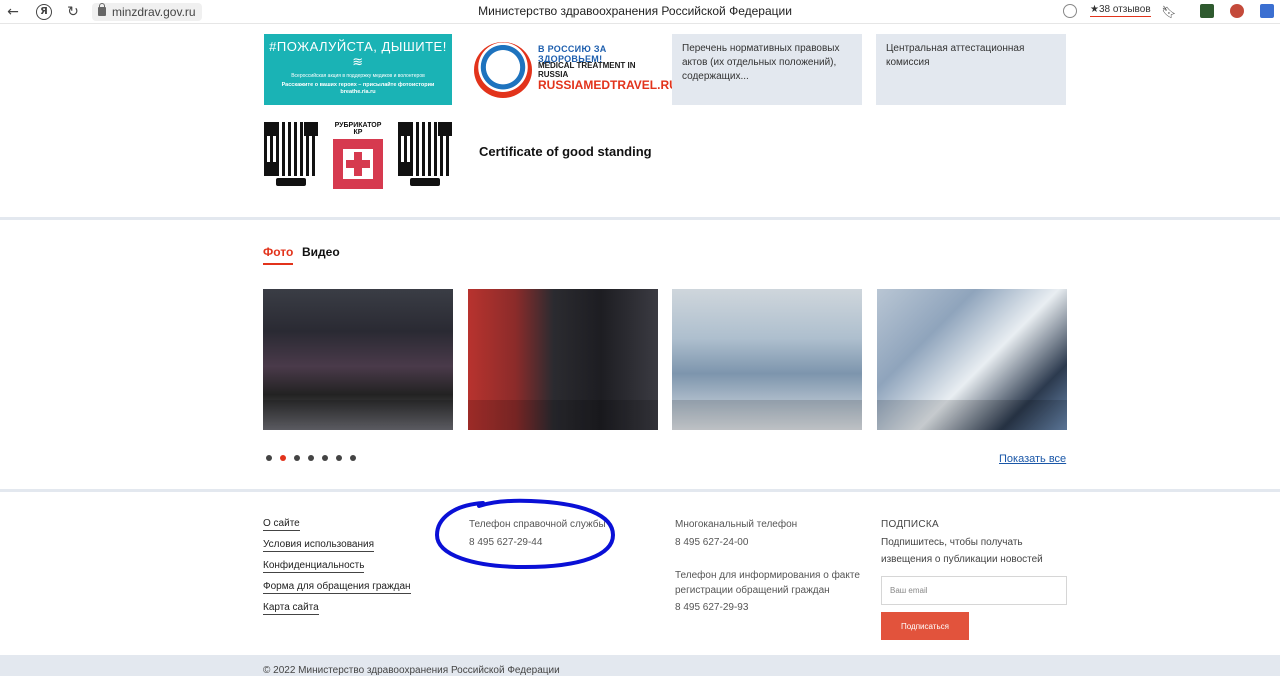 The width and height of the screenshot is (1280, 676). What do you see at coordinates (736, 533) in the screenshot?
I see `multichannel-contact: Многоканальный телефон 8 495 627-24-00` at bounding box center [736, 533].